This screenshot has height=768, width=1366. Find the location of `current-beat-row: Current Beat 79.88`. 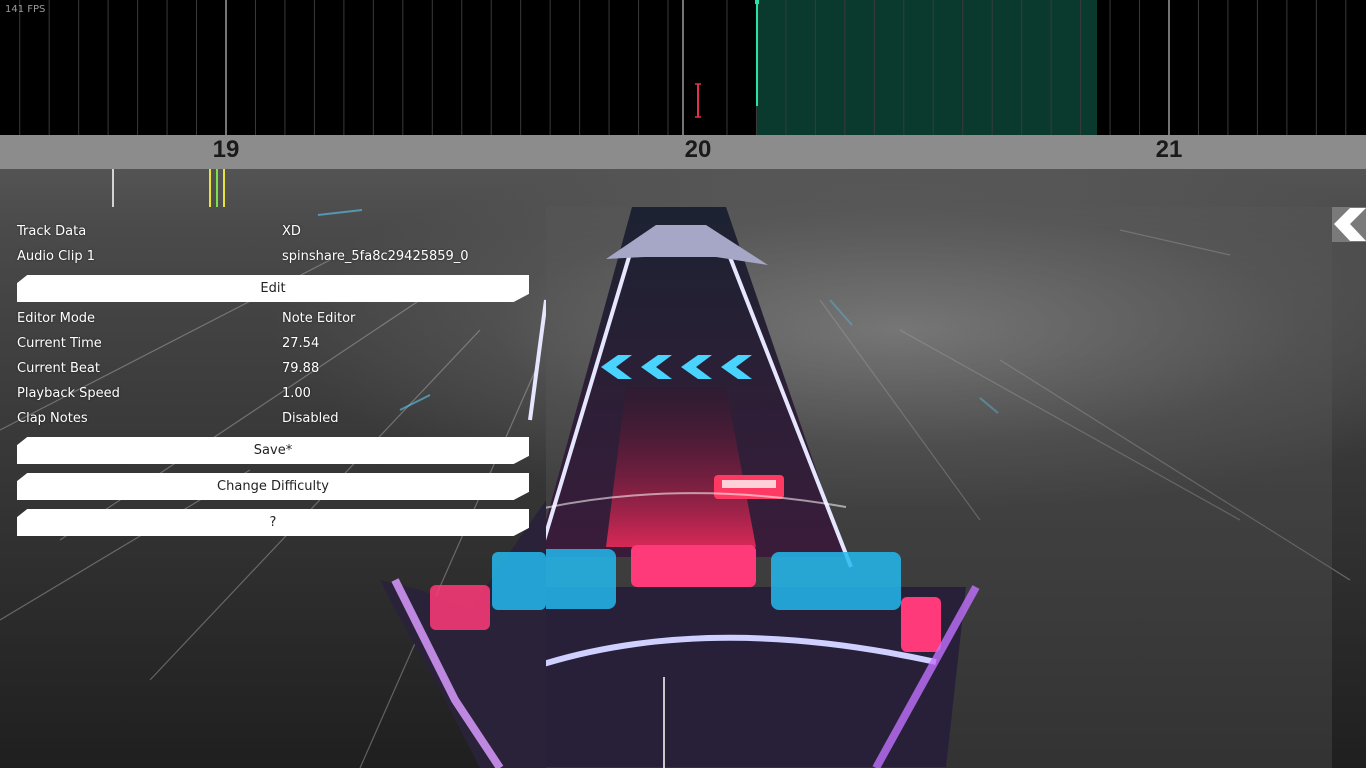

current-beat-row: Current Beat 79.88 is located at coordinates (273, 371).